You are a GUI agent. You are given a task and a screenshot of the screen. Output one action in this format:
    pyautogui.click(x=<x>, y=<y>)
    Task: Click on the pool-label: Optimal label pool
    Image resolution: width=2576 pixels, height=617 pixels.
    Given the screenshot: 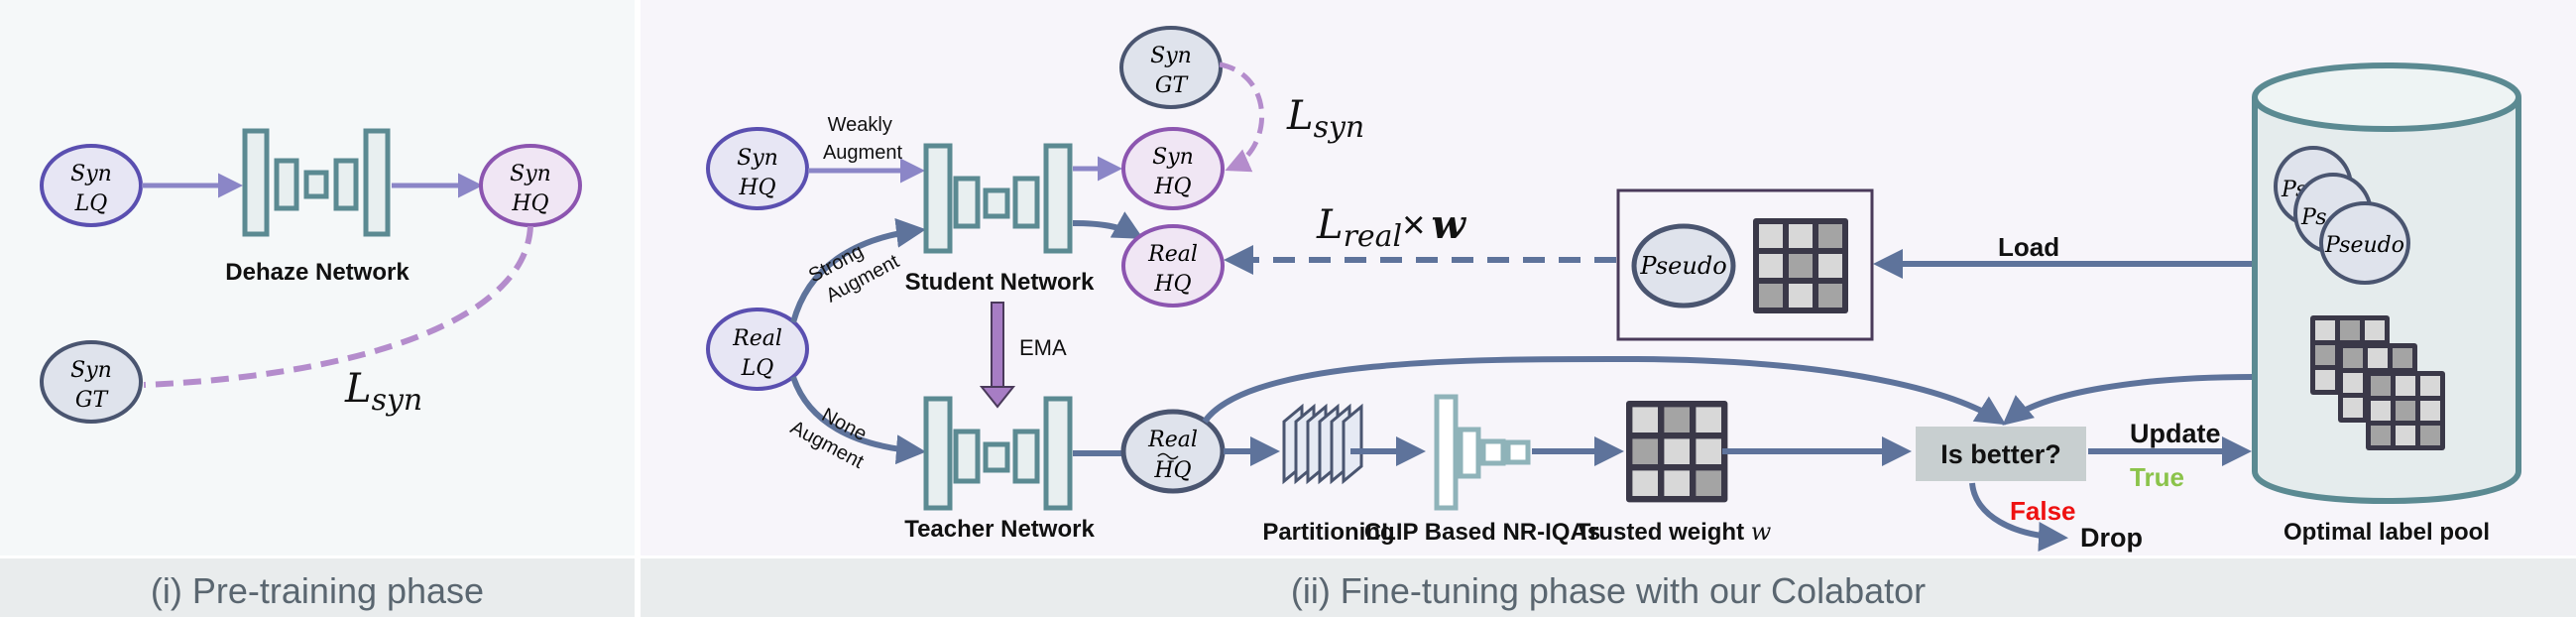 What is the action you would take?
    pyautogui.click(x=2386, y=532)
    